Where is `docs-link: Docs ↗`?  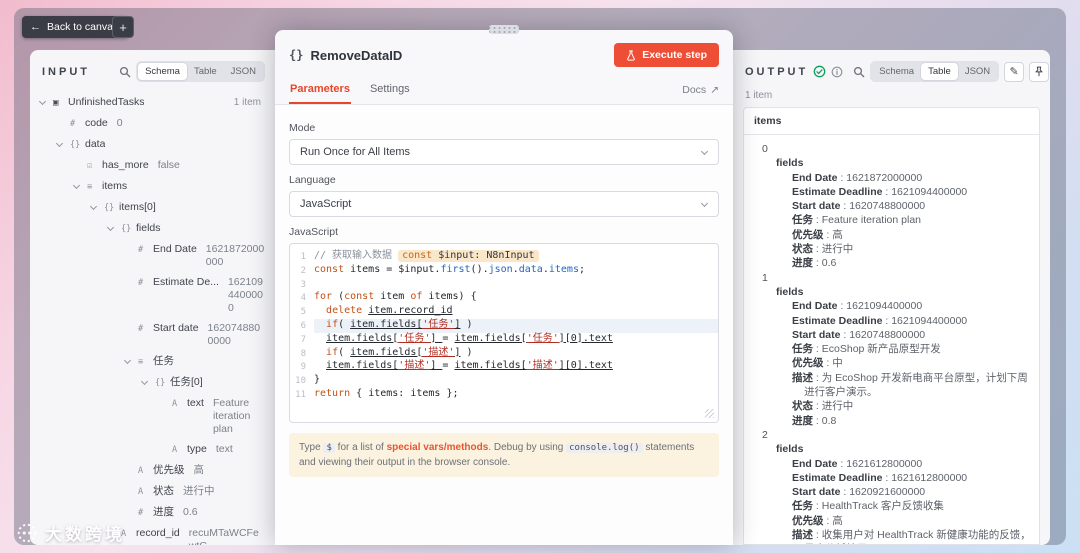
docs-link: Docs ↗ is located at coordinates (700, 90).